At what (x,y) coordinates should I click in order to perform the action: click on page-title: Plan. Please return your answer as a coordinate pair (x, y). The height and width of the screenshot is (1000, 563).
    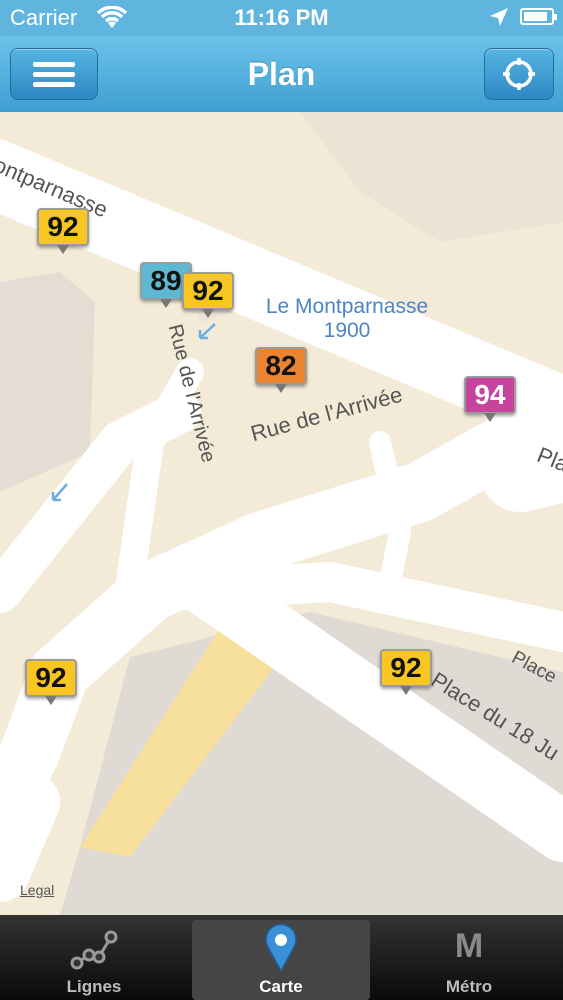
    Looking at the image, I should click on (281, 74).